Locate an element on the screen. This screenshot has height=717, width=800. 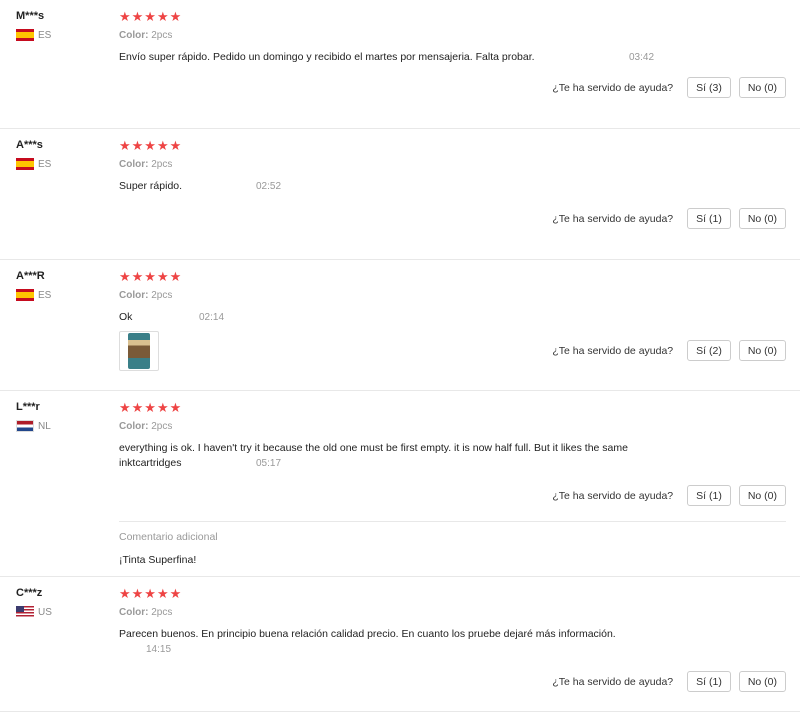
review-time: 03:42 is located at coordinates (642, 57).